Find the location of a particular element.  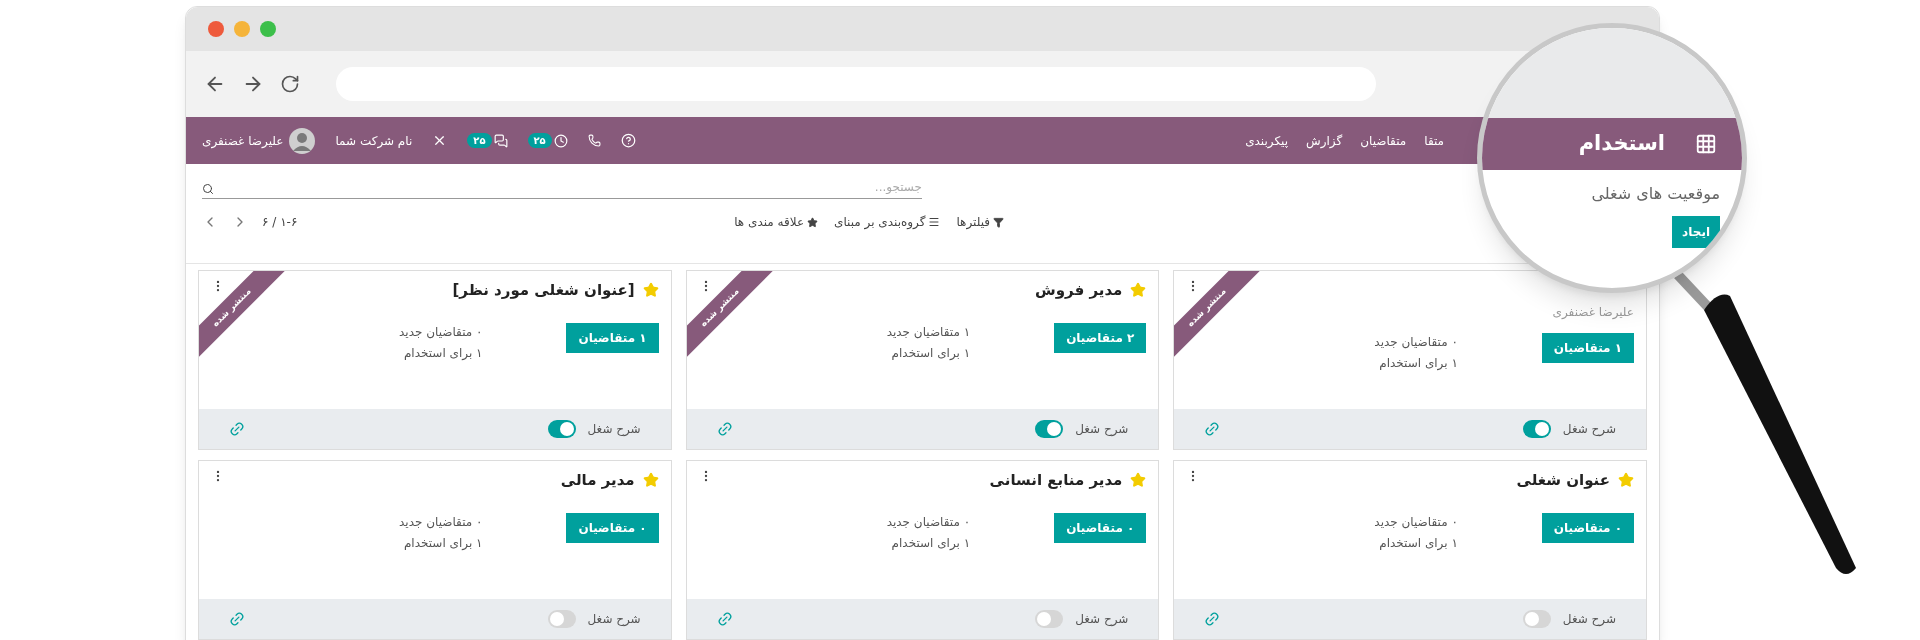

filter-menu-button: فیلترها is located at coordinates (980, 222).